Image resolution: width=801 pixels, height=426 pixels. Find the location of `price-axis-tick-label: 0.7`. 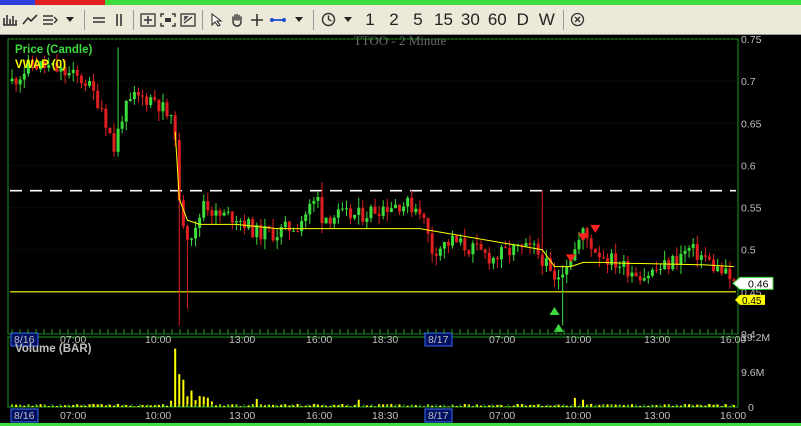

price-axis-tick-label: 0.7 is located at coordinates (748, 82).